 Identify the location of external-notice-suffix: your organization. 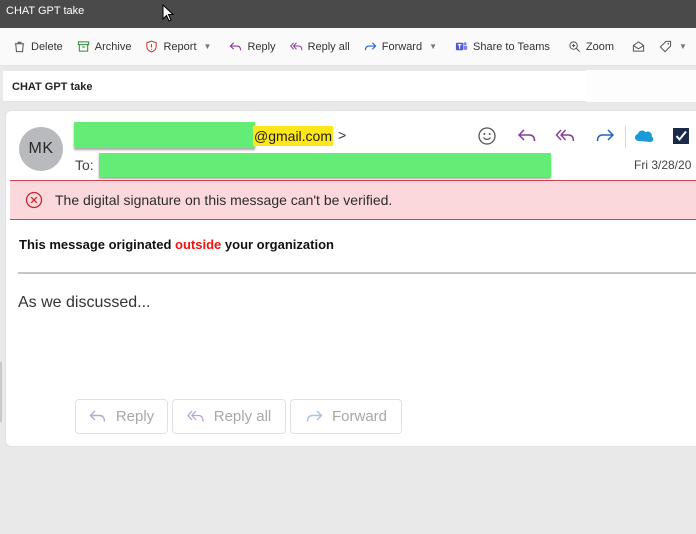
(277, 244).